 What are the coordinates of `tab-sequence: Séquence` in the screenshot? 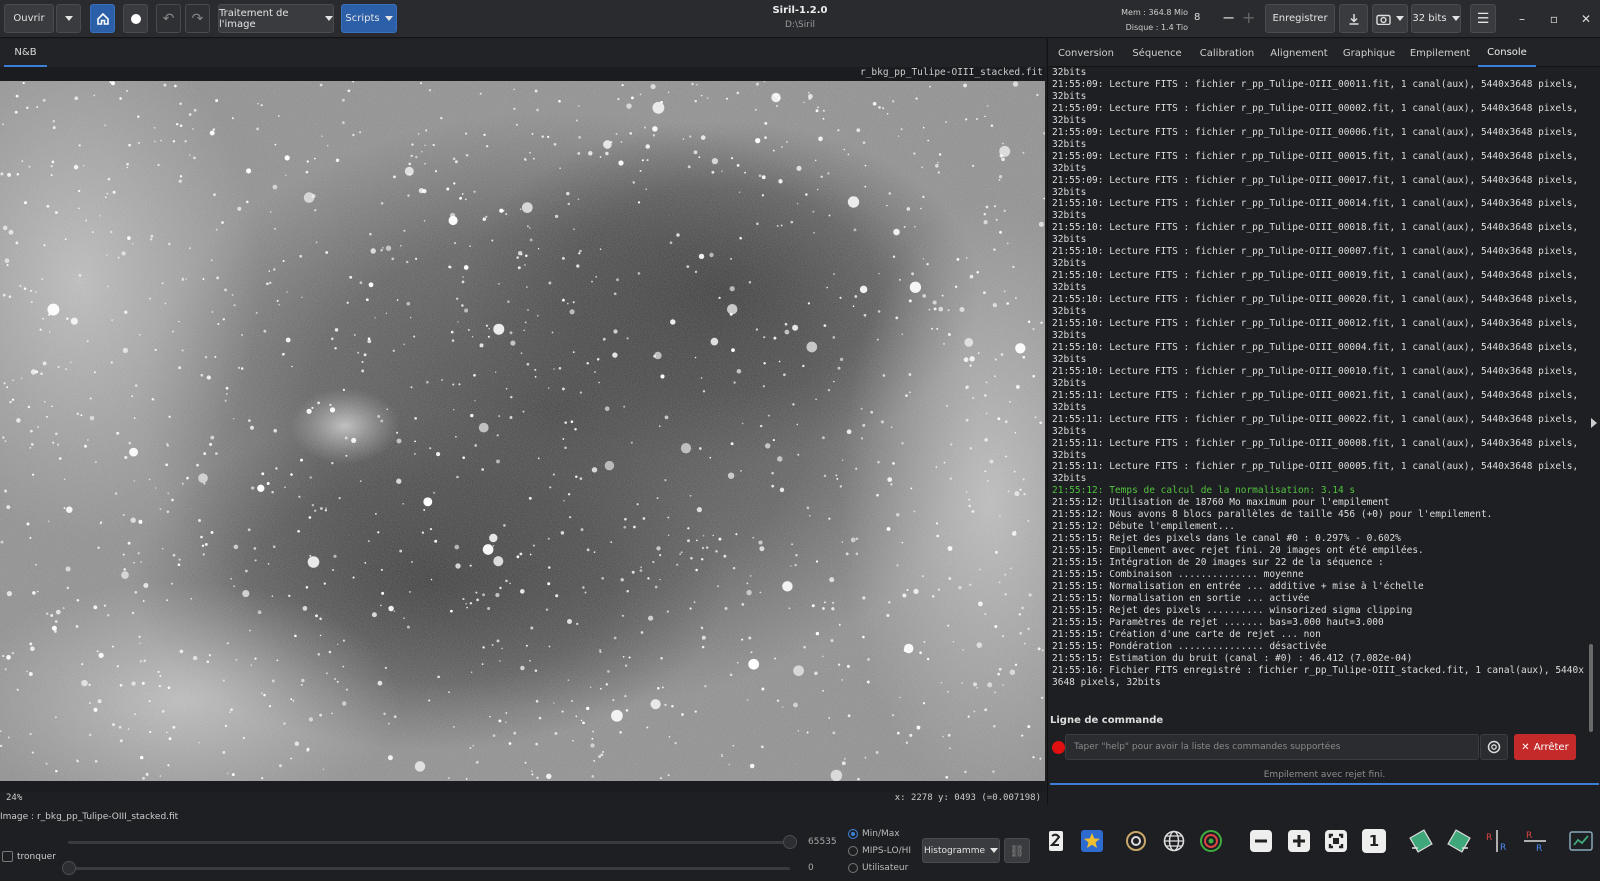 It's located at (1157, 53).